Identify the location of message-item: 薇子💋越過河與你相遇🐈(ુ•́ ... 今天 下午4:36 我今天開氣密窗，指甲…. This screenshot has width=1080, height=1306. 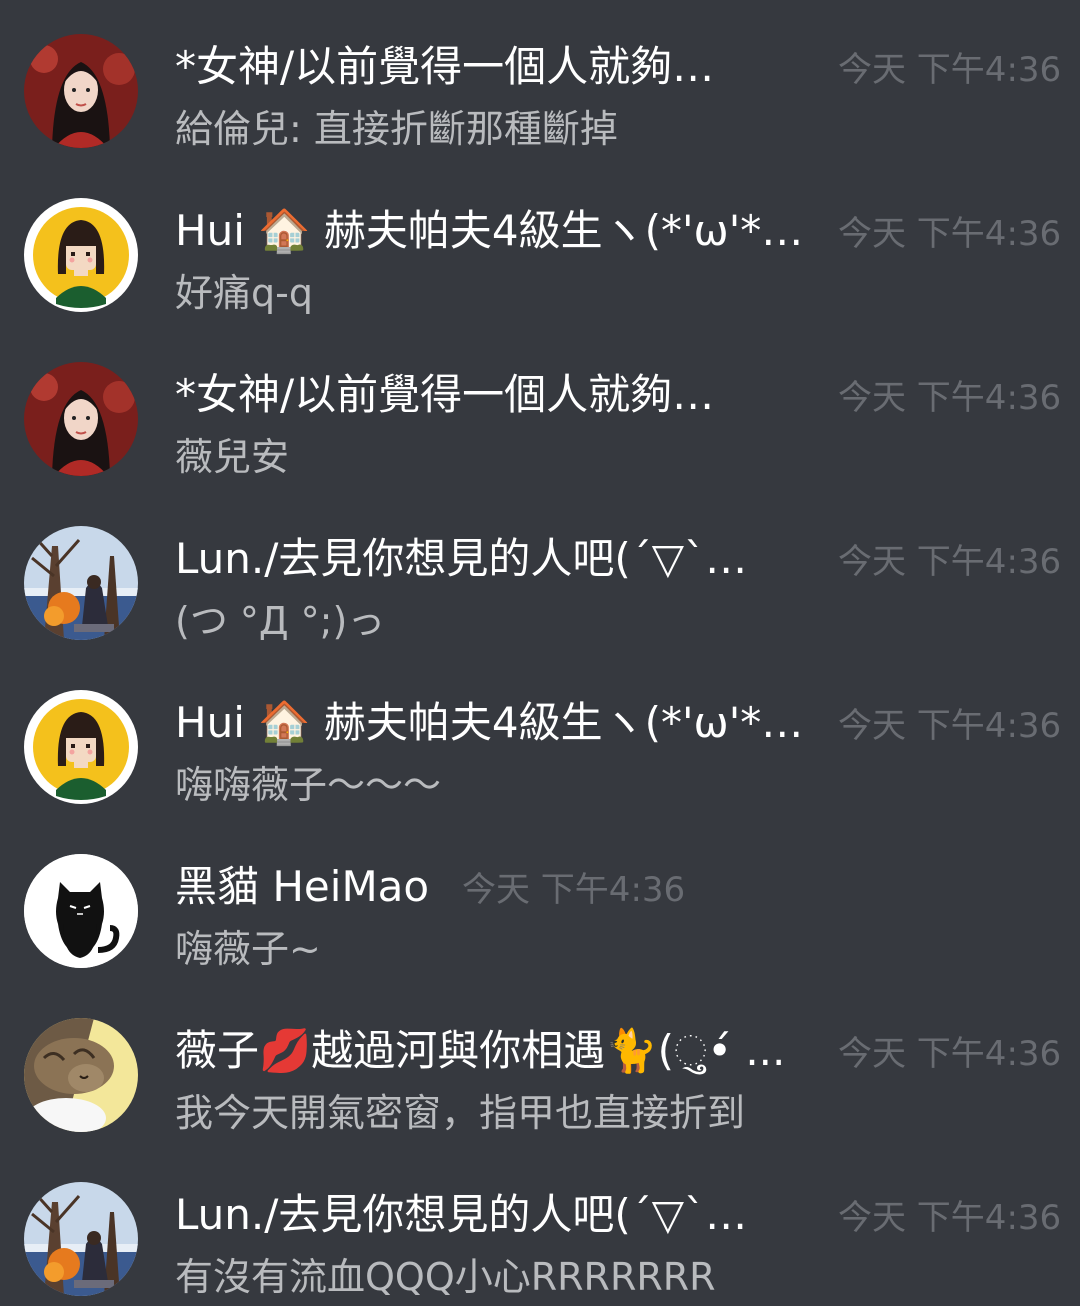
(540, 1066).